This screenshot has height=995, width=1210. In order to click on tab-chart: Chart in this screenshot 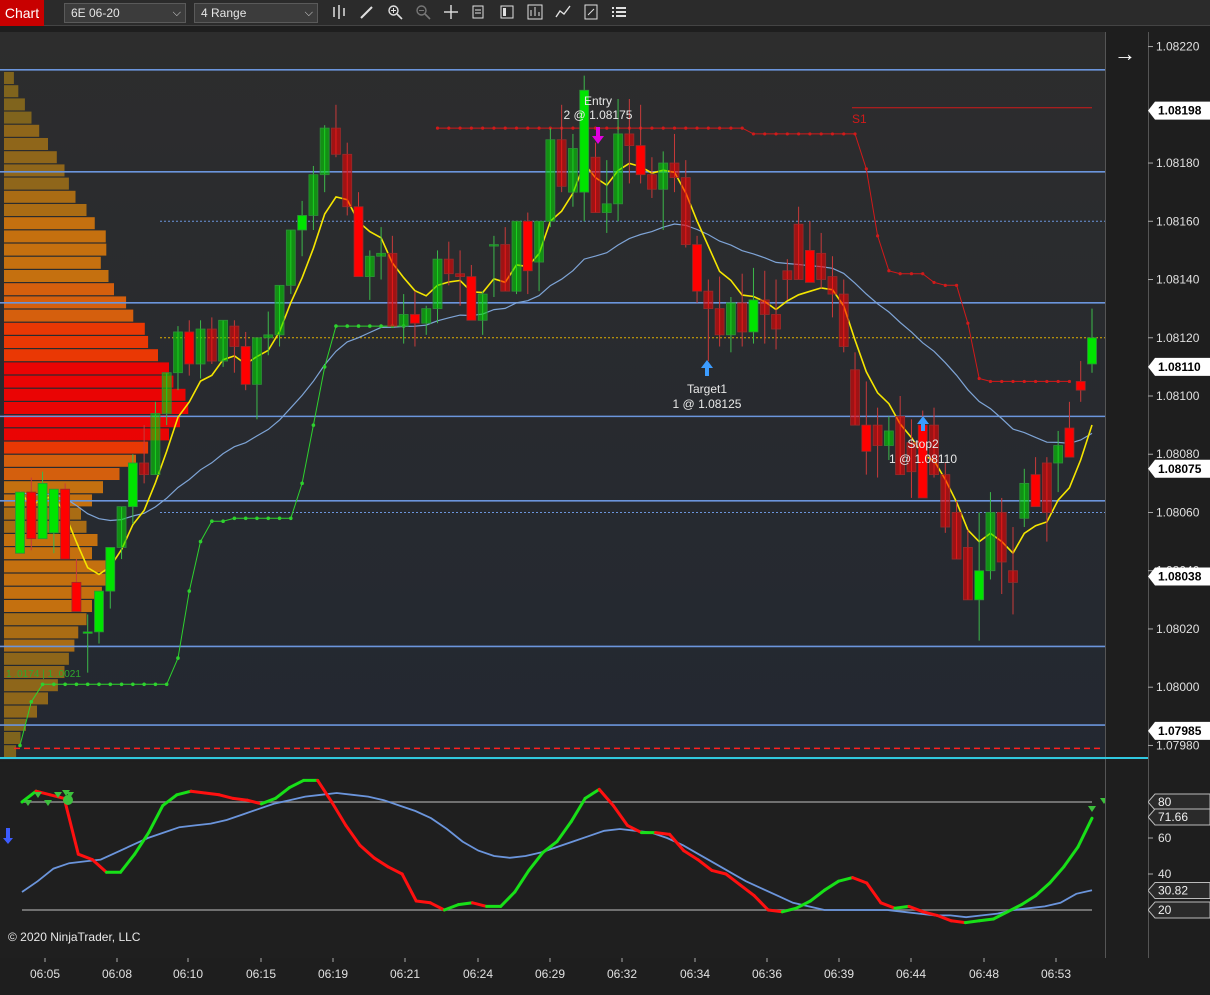, I will do `click(22, 13)`.